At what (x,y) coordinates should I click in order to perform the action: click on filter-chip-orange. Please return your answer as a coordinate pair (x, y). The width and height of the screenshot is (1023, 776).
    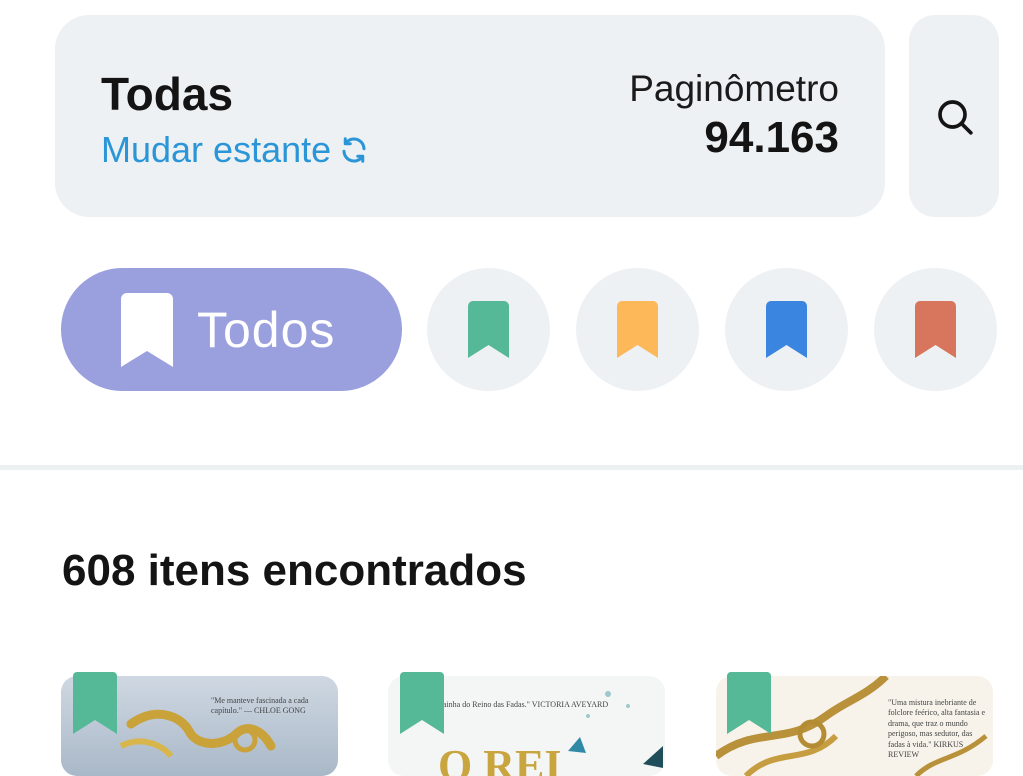
    Looking at the image, I should click on (935, 329).